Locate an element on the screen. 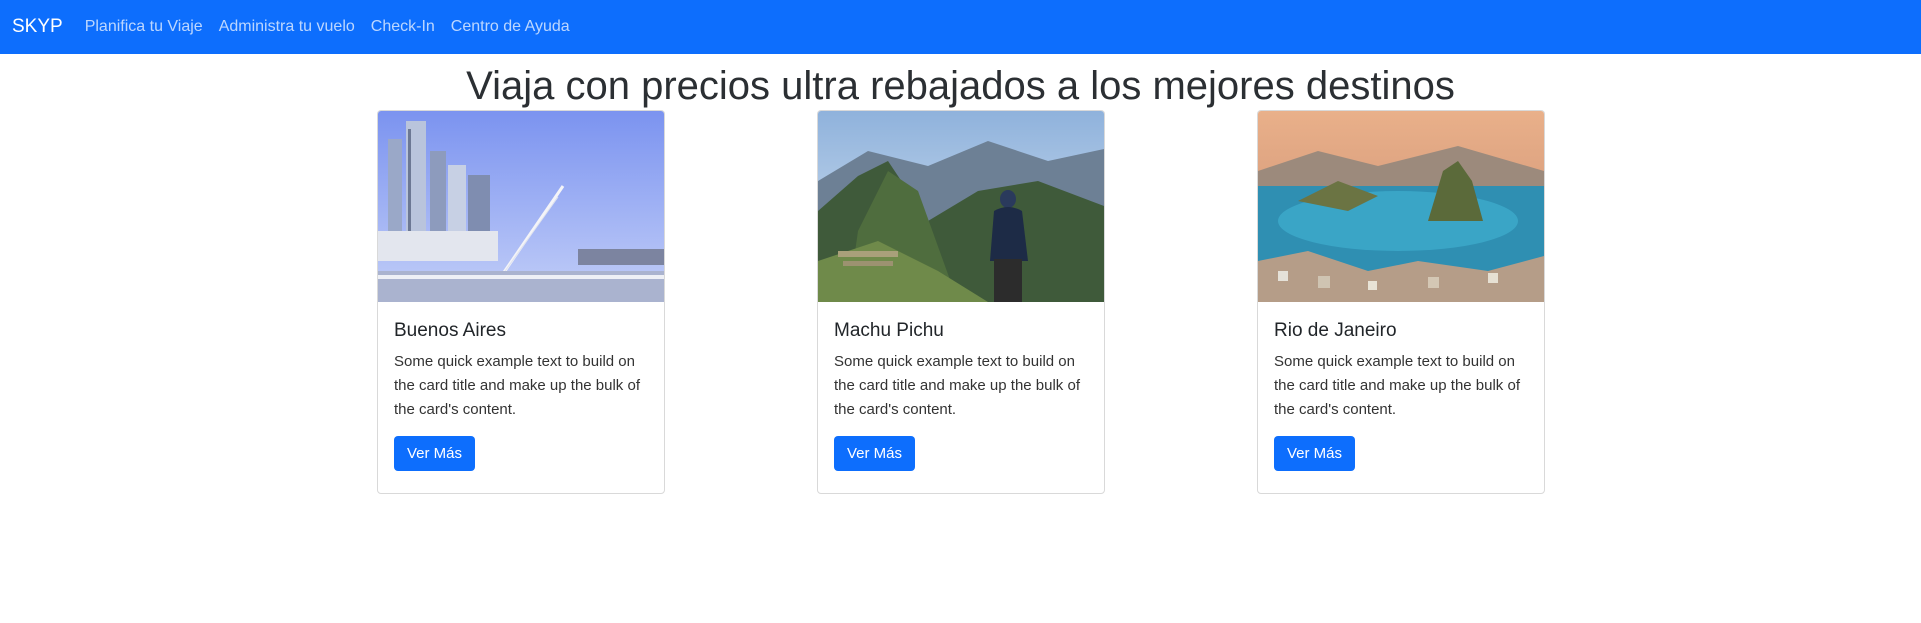  rio-de-janeiro-image is located at coordinates (1401, 206).